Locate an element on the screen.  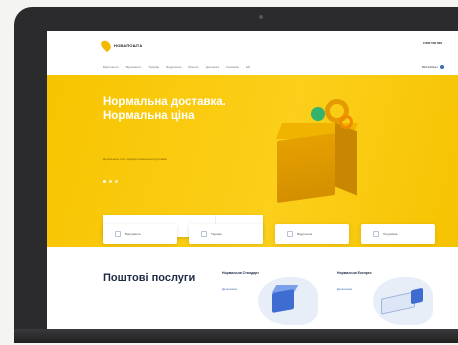
calculator-icon is located at coordinates (204, 234).